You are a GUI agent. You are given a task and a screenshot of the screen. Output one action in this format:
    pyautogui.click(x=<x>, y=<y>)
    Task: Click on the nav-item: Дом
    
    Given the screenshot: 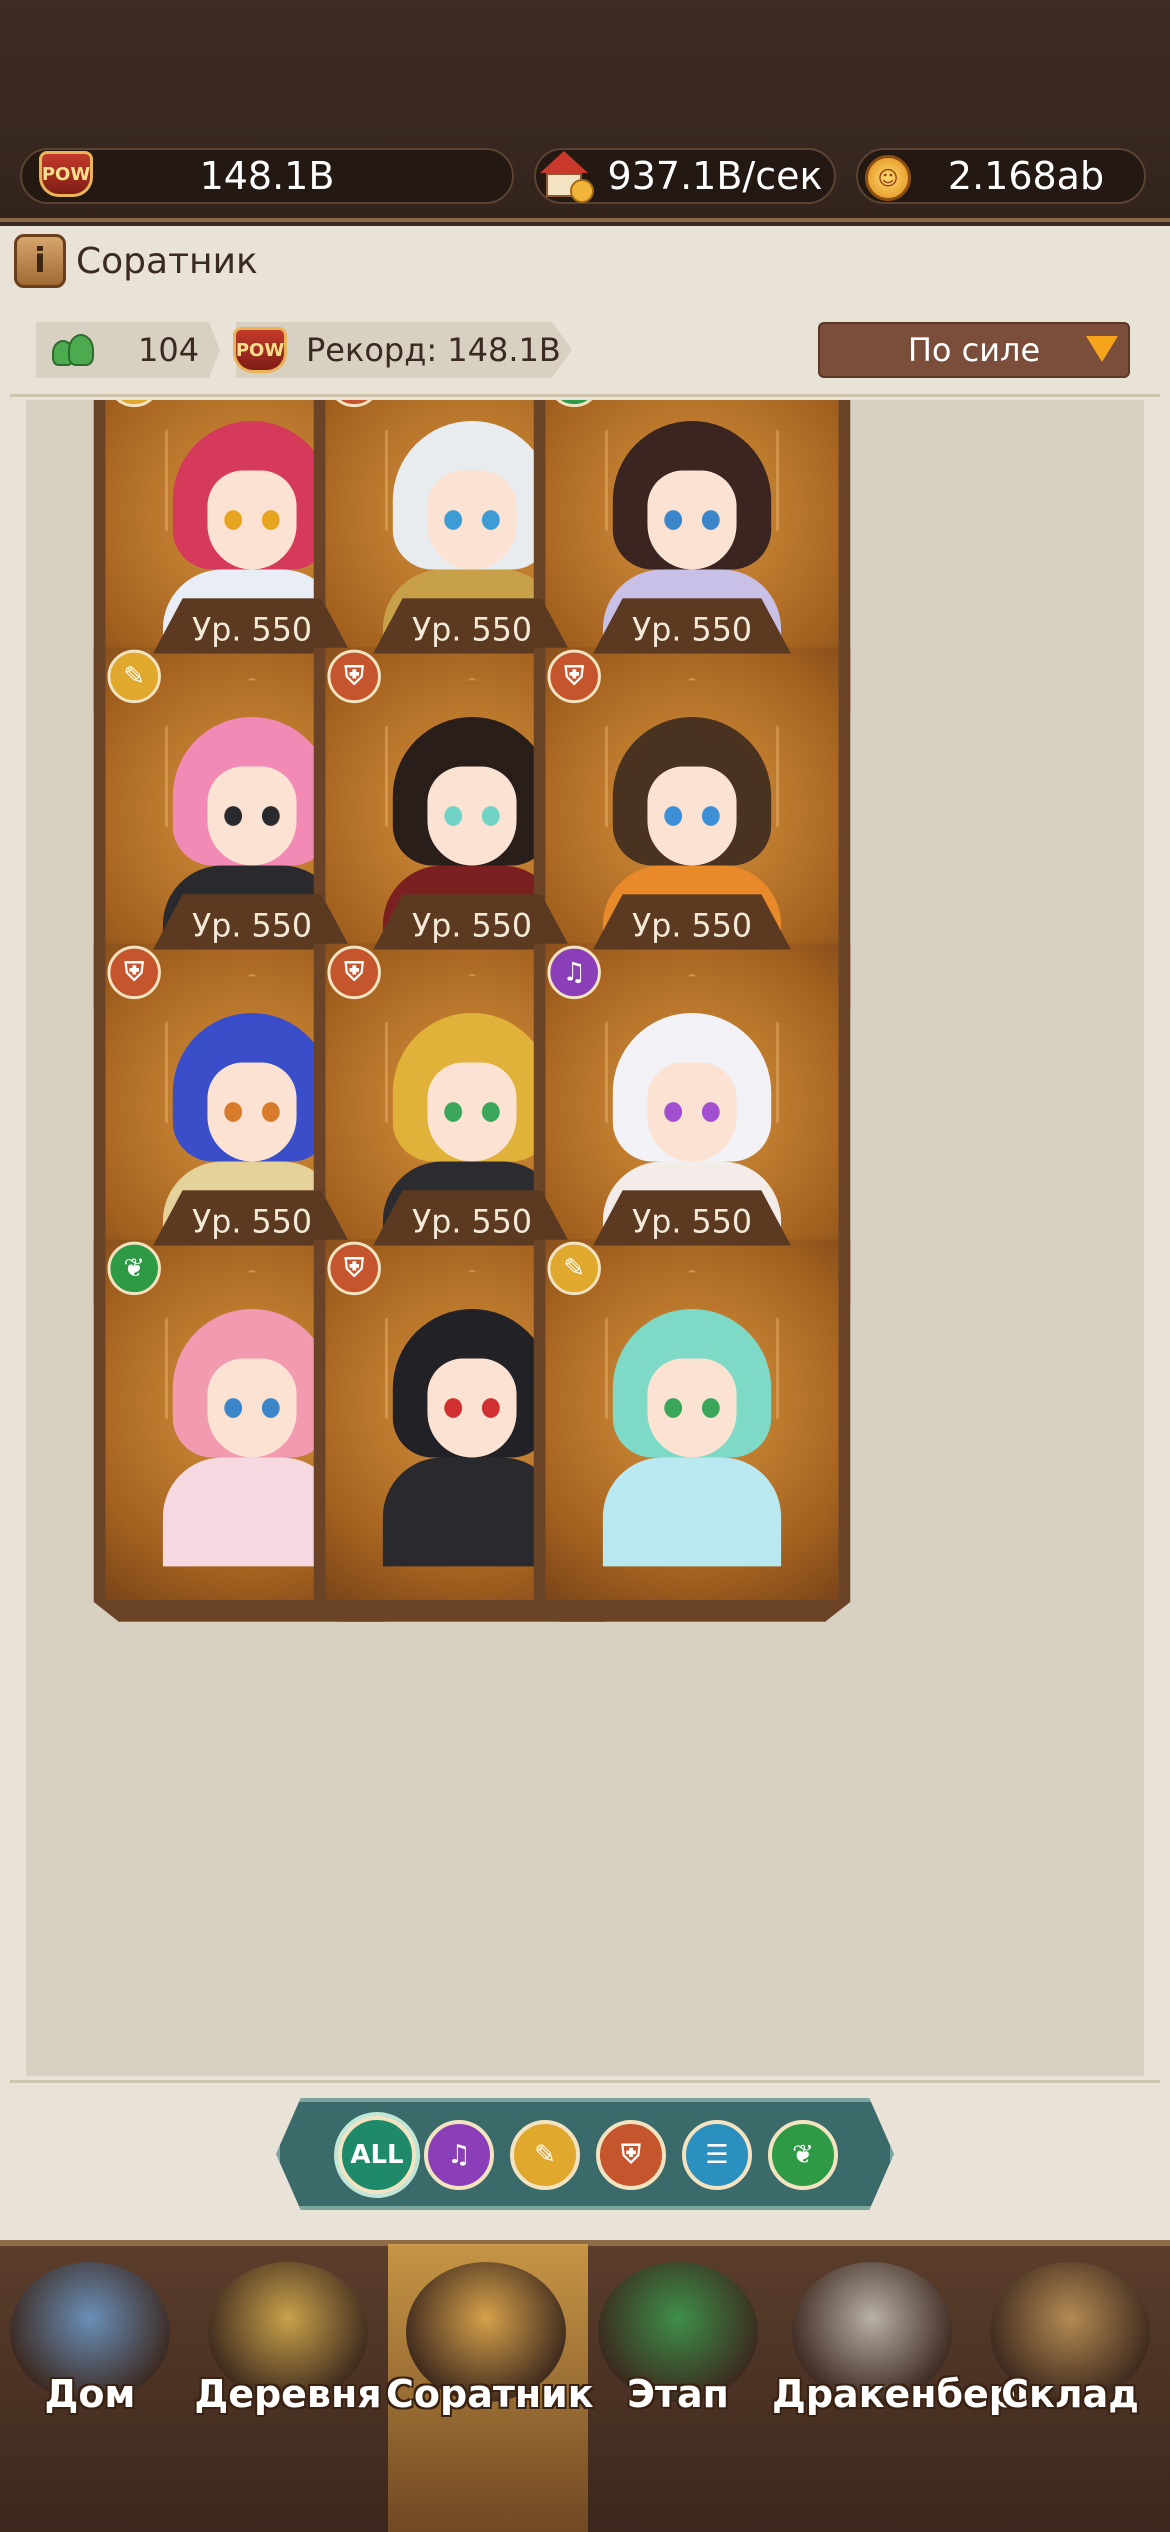 What is the action you would take?
    pyautogui.click(x=90, y=2347)
    